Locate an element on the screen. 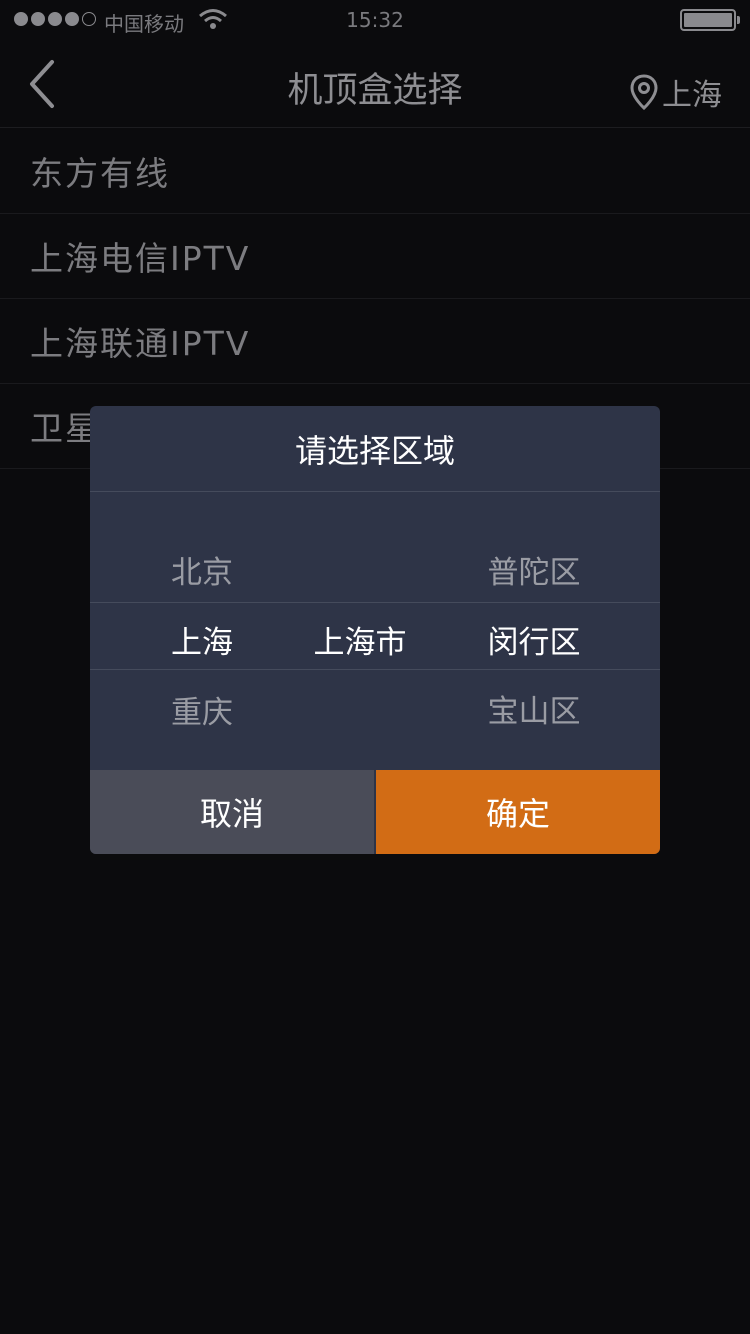 This screenshot has height=1334, width=750. list-item-label: 上海联通IPTV is located at coordinates (140, 343).